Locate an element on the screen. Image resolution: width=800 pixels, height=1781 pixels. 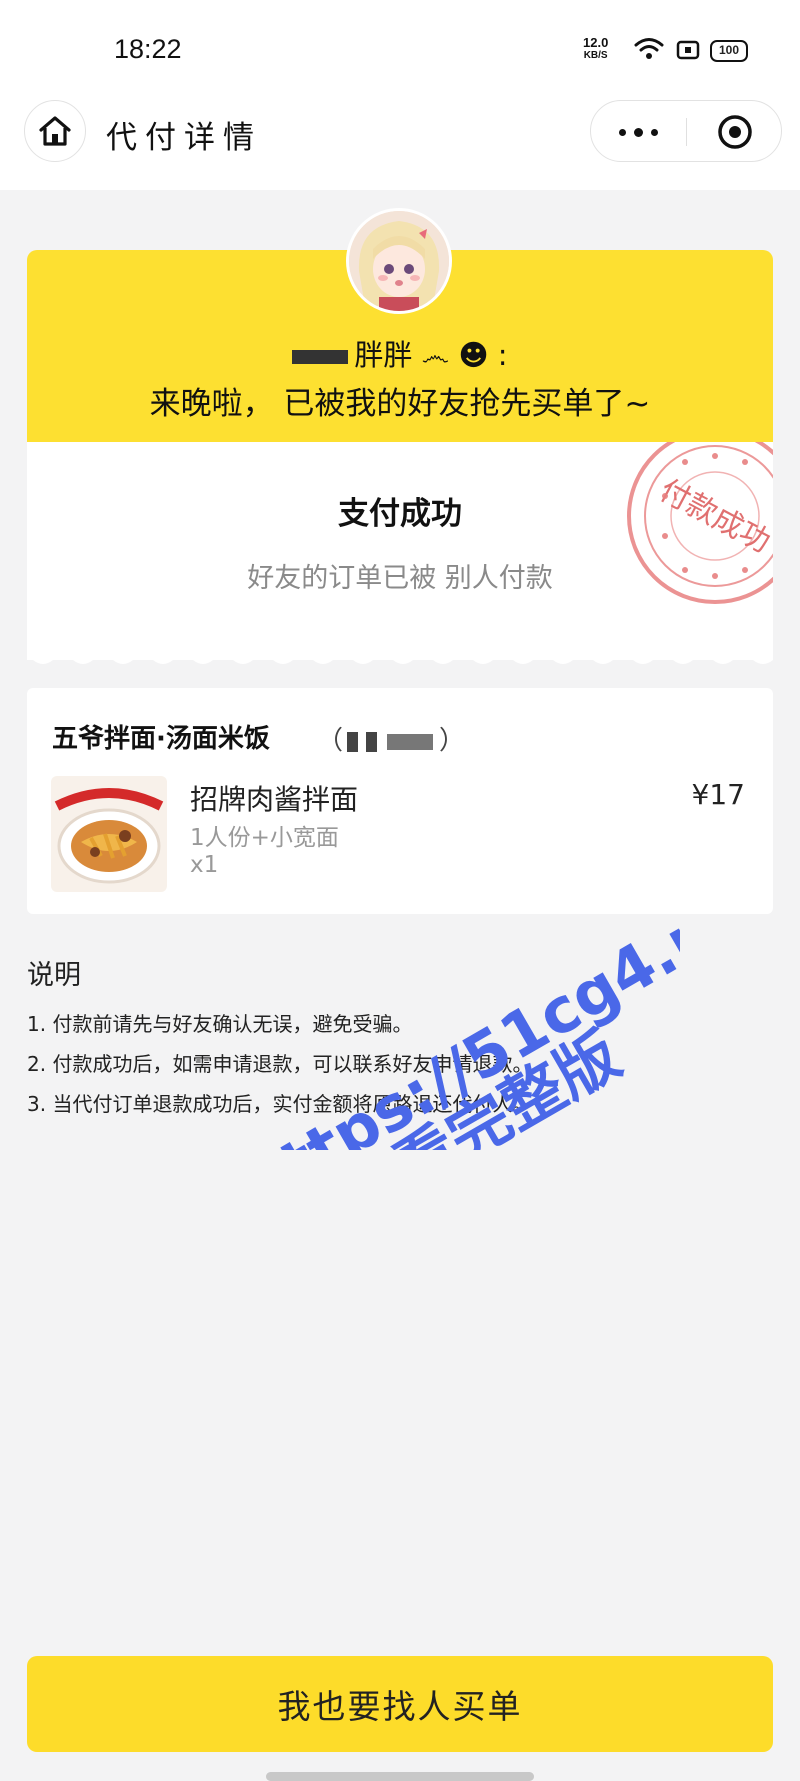
anime-avatar-image is located at coordinates (399, 261).